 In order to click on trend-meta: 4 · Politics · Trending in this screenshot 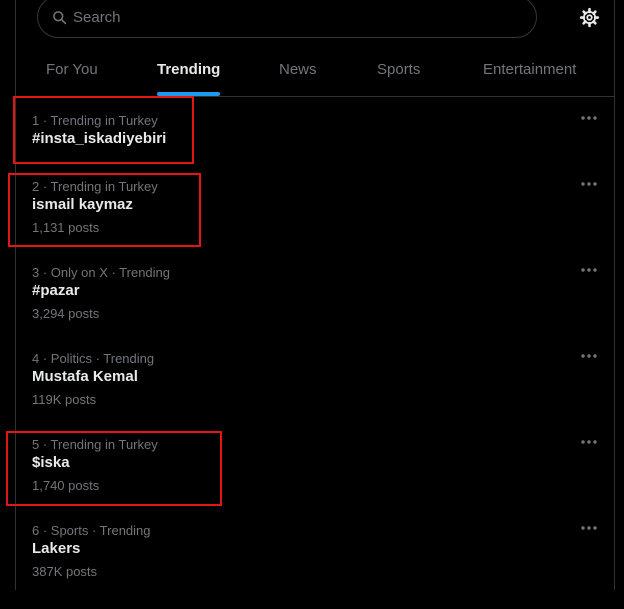, I will do `click(93, 358)`.